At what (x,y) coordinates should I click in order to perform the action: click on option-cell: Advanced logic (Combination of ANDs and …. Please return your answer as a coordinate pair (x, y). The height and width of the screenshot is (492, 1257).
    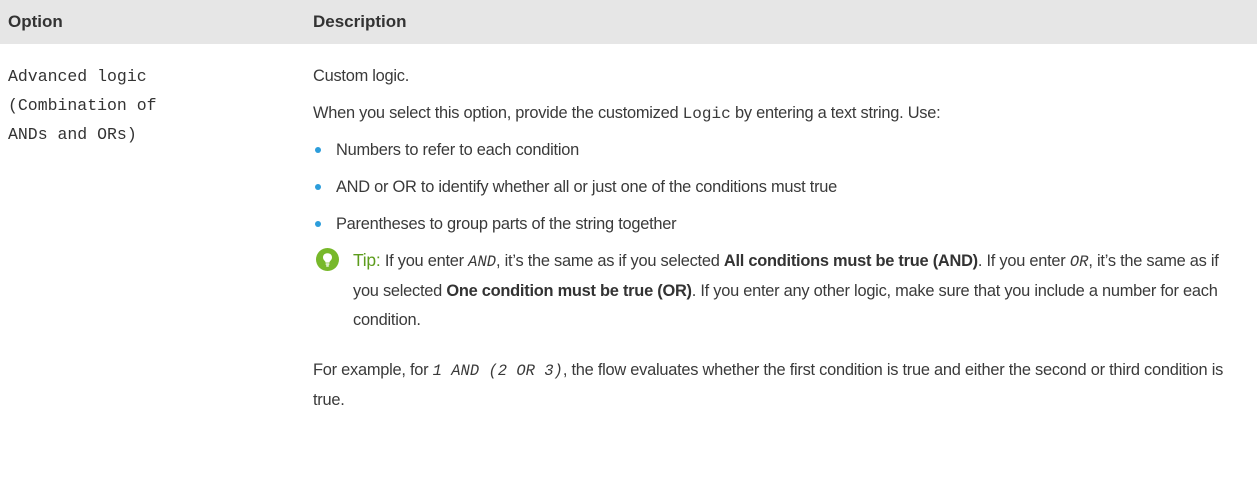
    Looking at the image, I should click on (153, 105).